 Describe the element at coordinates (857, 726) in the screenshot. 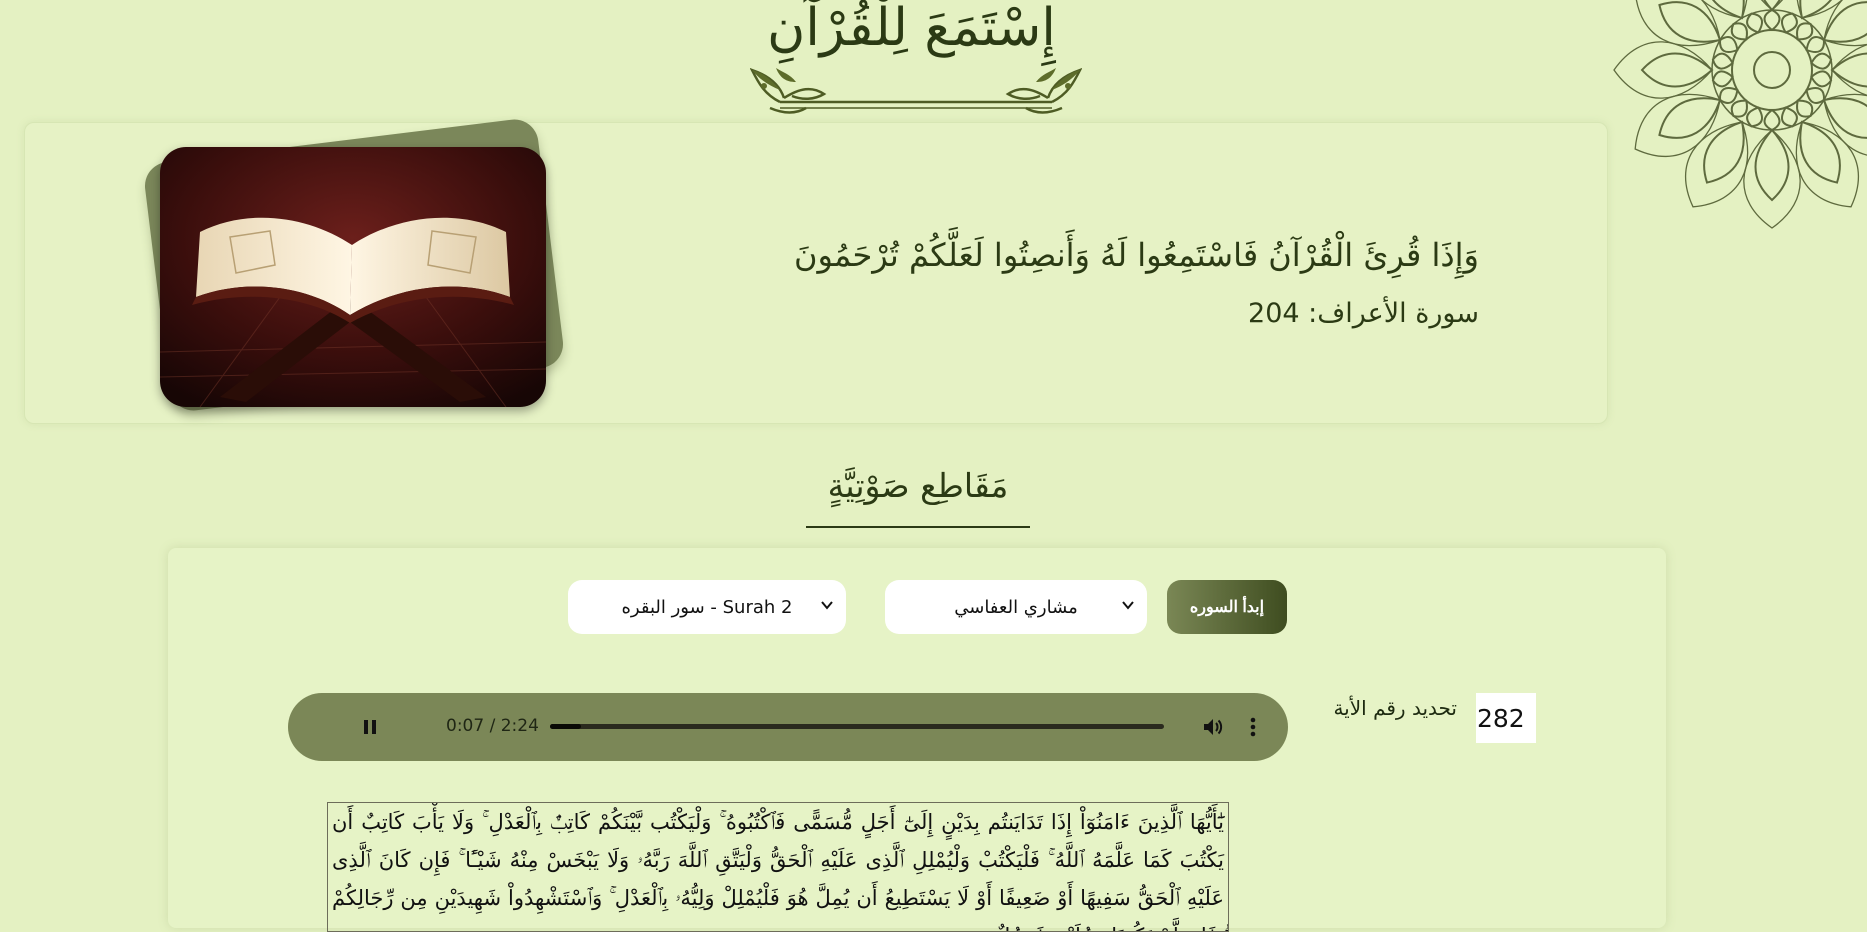

I see `seek-bar` at that location.